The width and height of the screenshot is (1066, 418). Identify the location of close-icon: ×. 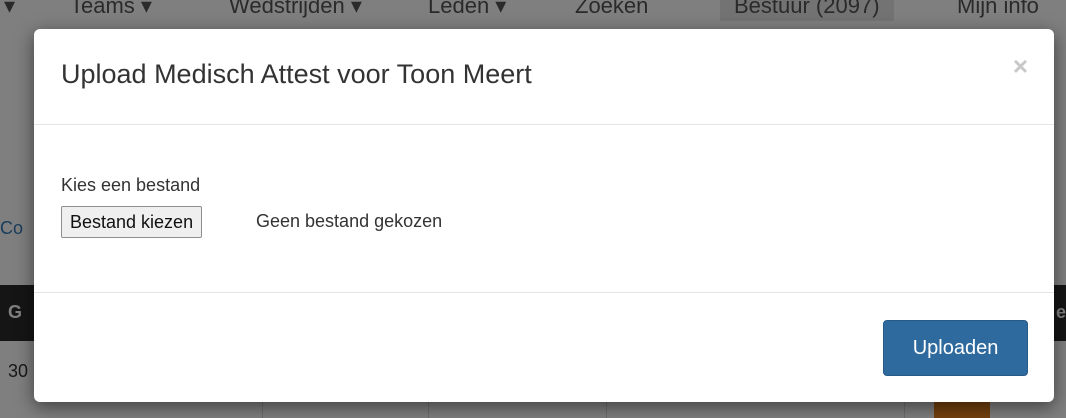
(1020, 66).